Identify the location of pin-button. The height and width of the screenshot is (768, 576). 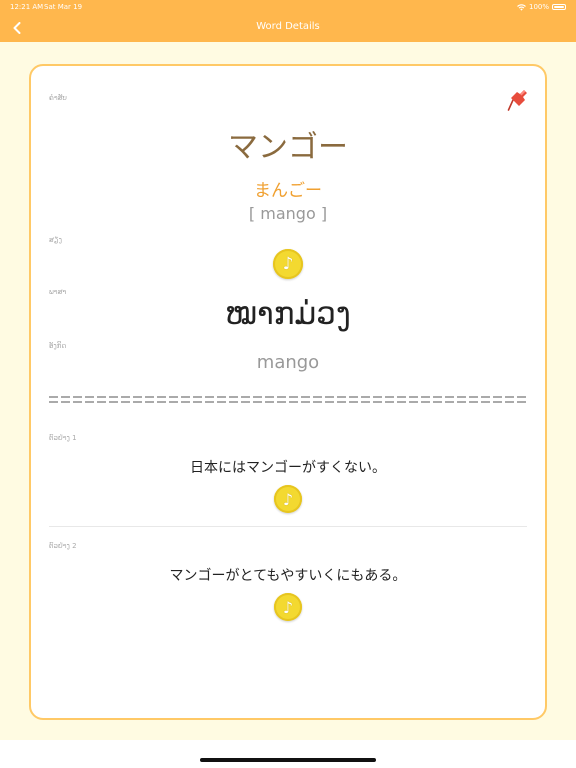
(518, 101).